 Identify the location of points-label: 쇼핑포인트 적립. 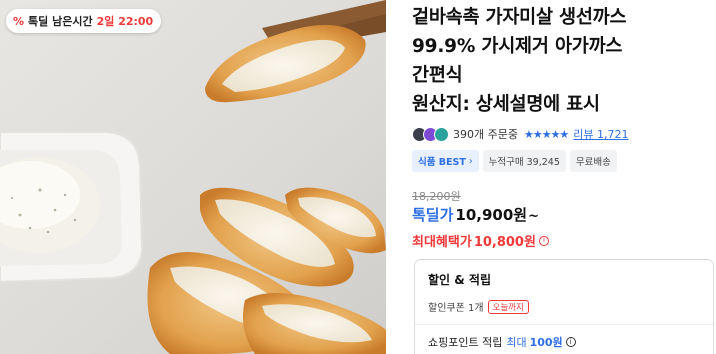
(465, 342).